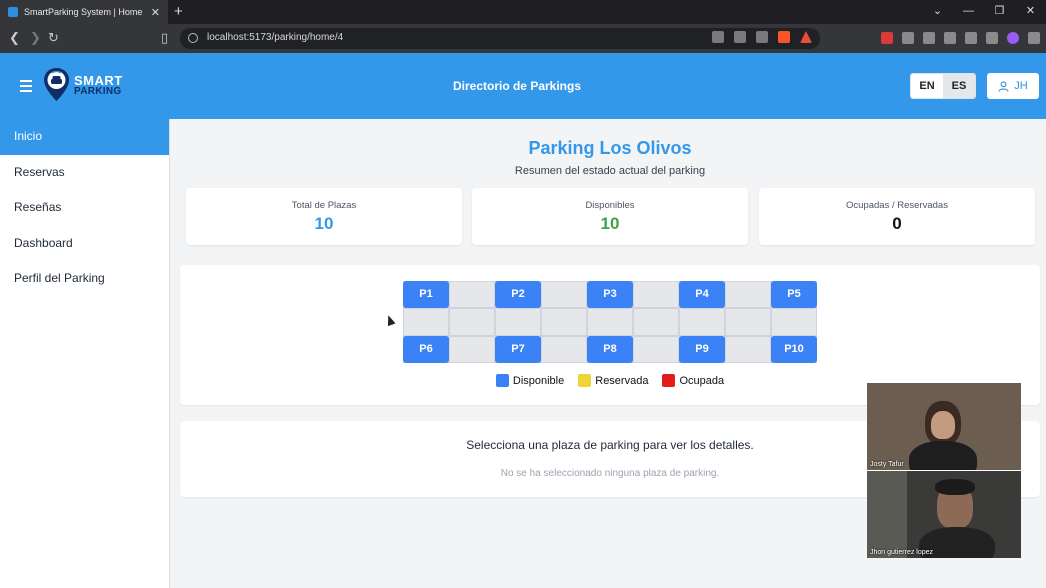  I want to click on parking-grid: P1 P2 P3 P4 P5 P6 P7 P8 P9 P10, so click(610, 322).